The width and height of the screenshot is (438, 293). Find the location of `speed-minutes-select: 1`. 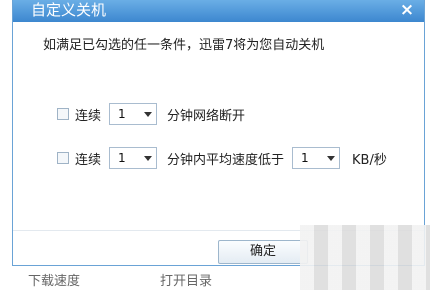

speed-minutes-select: 1 is located at coordinates (133, 158).